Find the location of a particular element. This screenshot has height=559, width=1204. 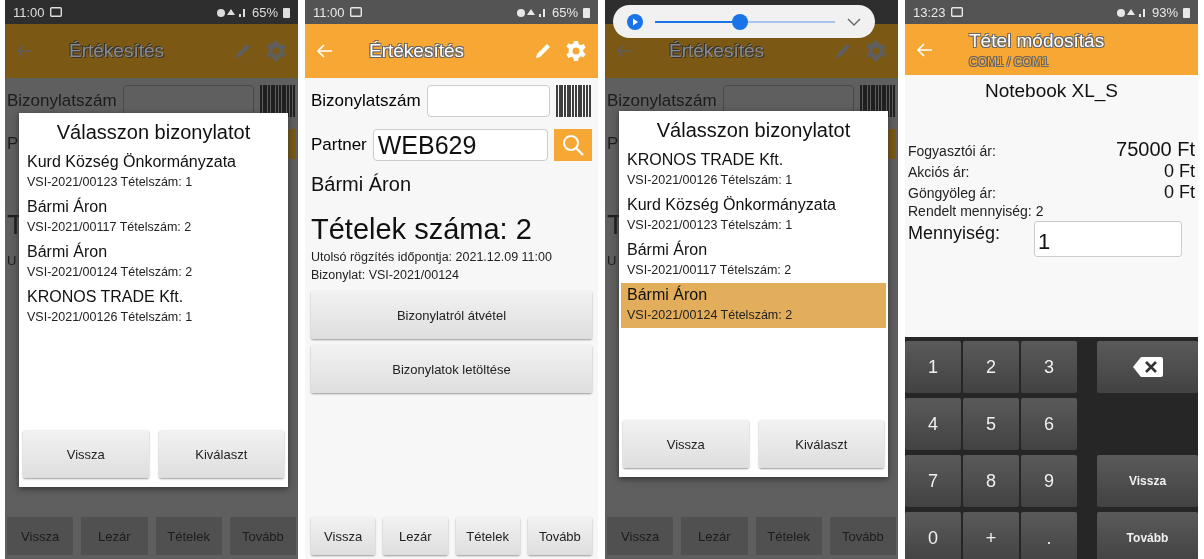

search-button is located at coordinates (573, 145).